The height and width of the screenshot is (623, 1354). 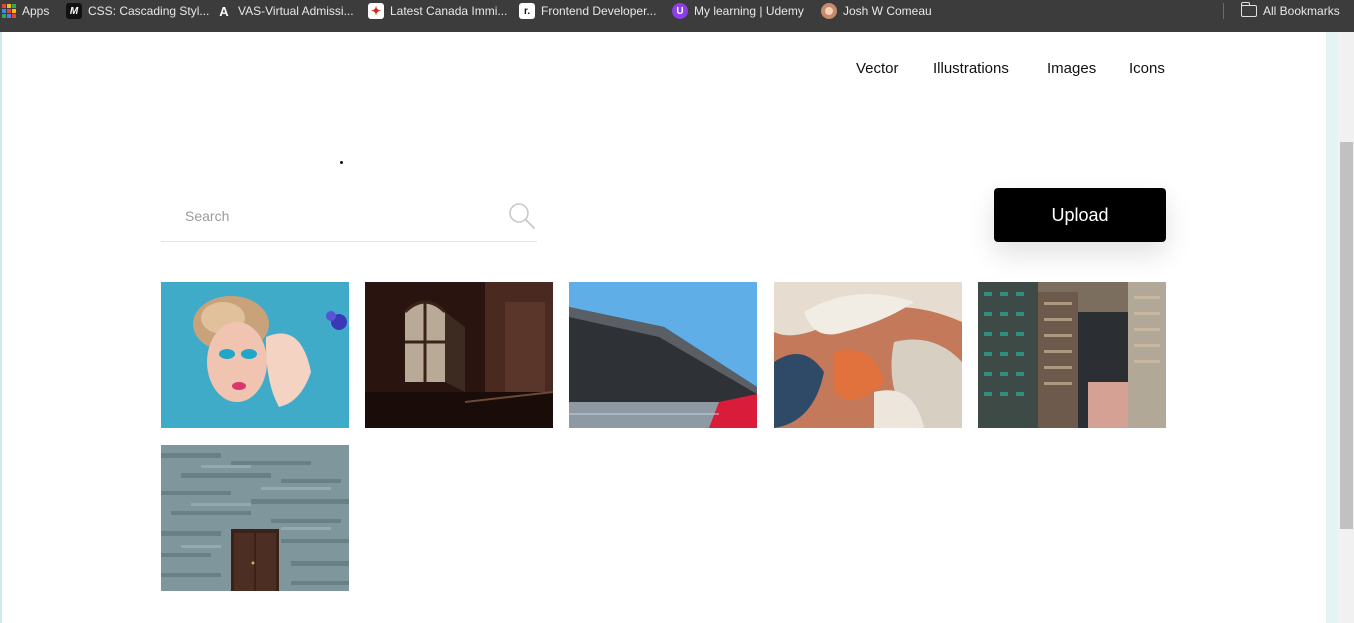 I want to click on upload-button: Upload, so click(x=1080, y=215).